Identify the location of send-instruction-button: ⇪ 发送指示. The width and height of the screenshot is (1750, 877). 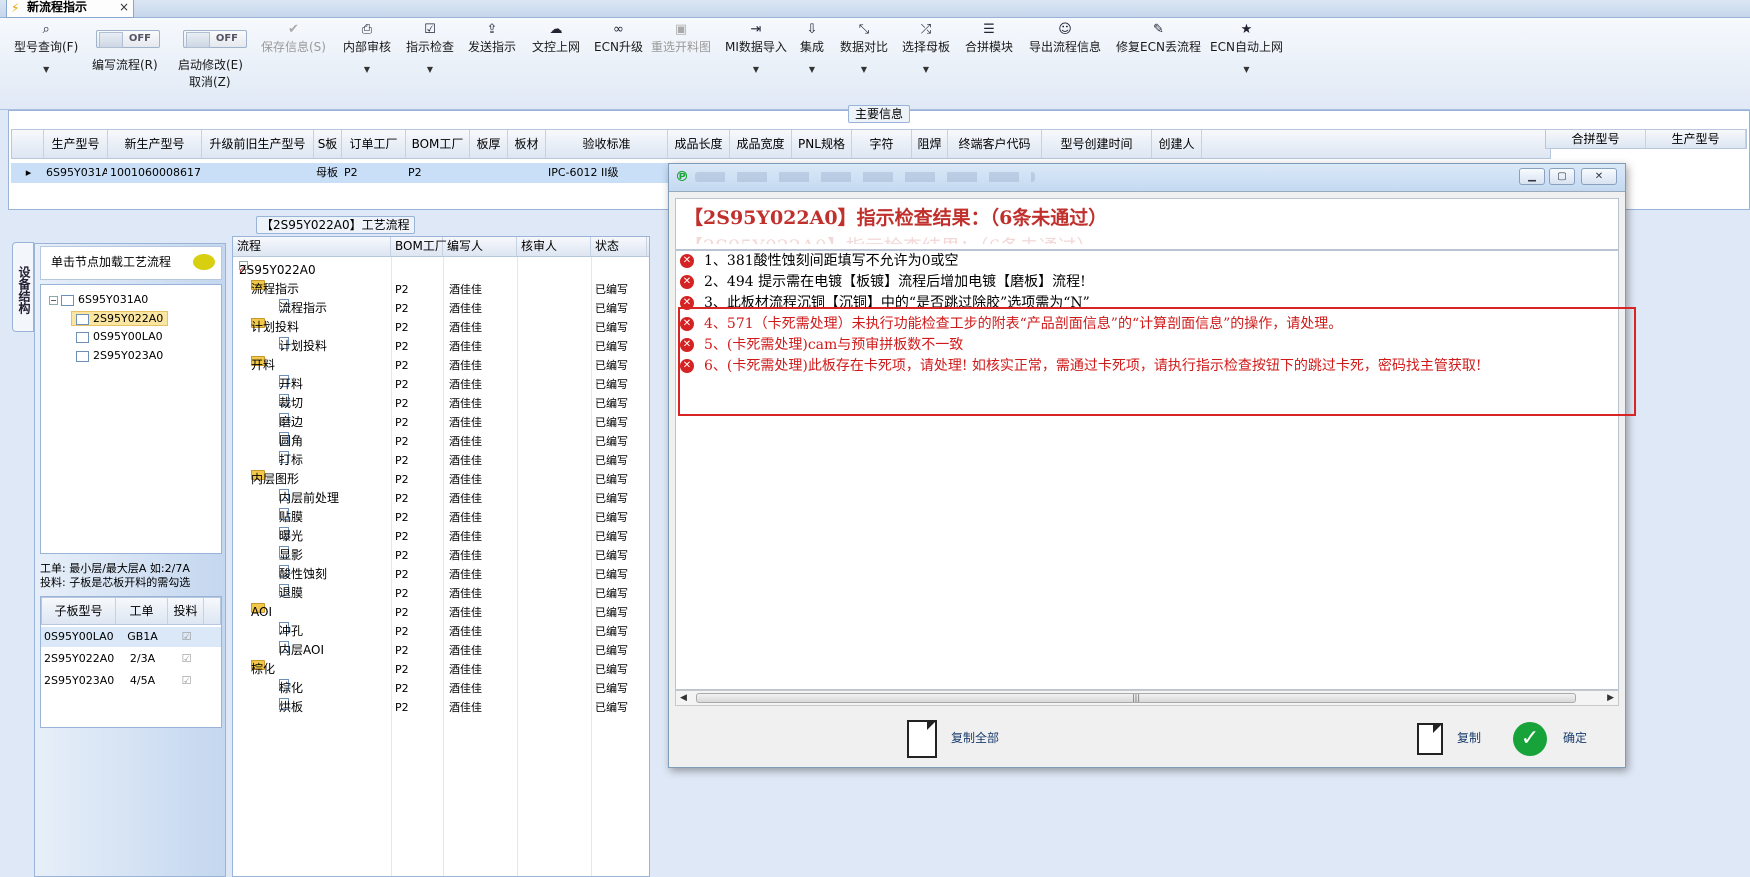
(492, 38).